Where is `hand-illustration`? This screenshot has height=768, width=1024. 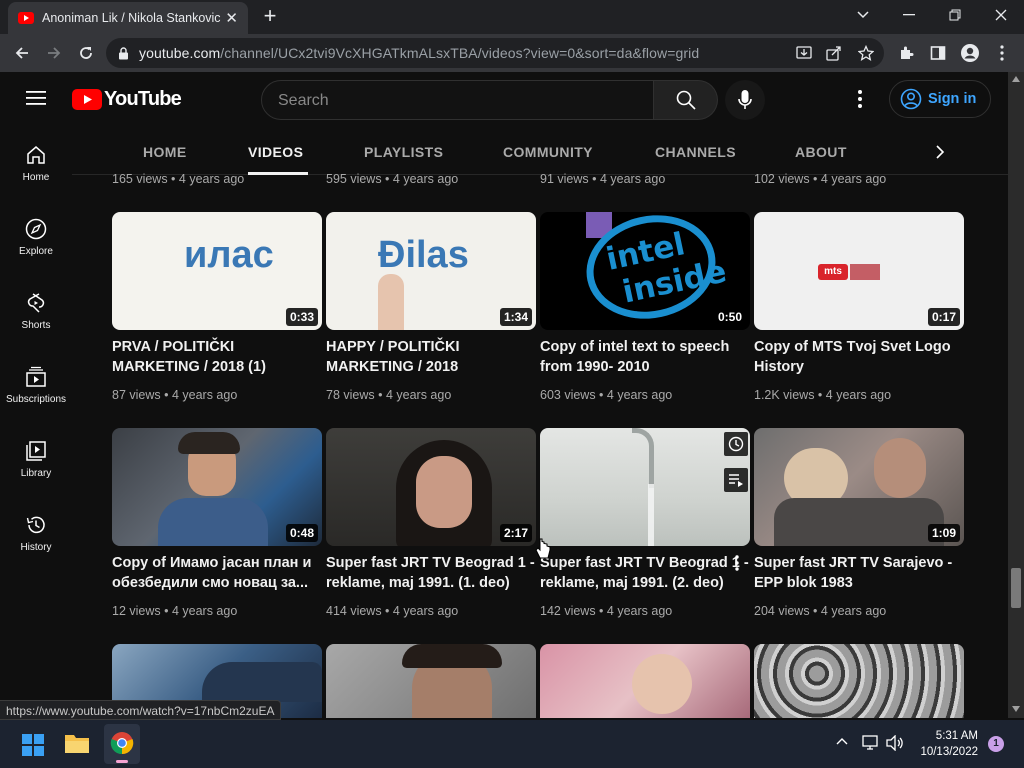 hand-illustration is located at coordinates (391, 302).